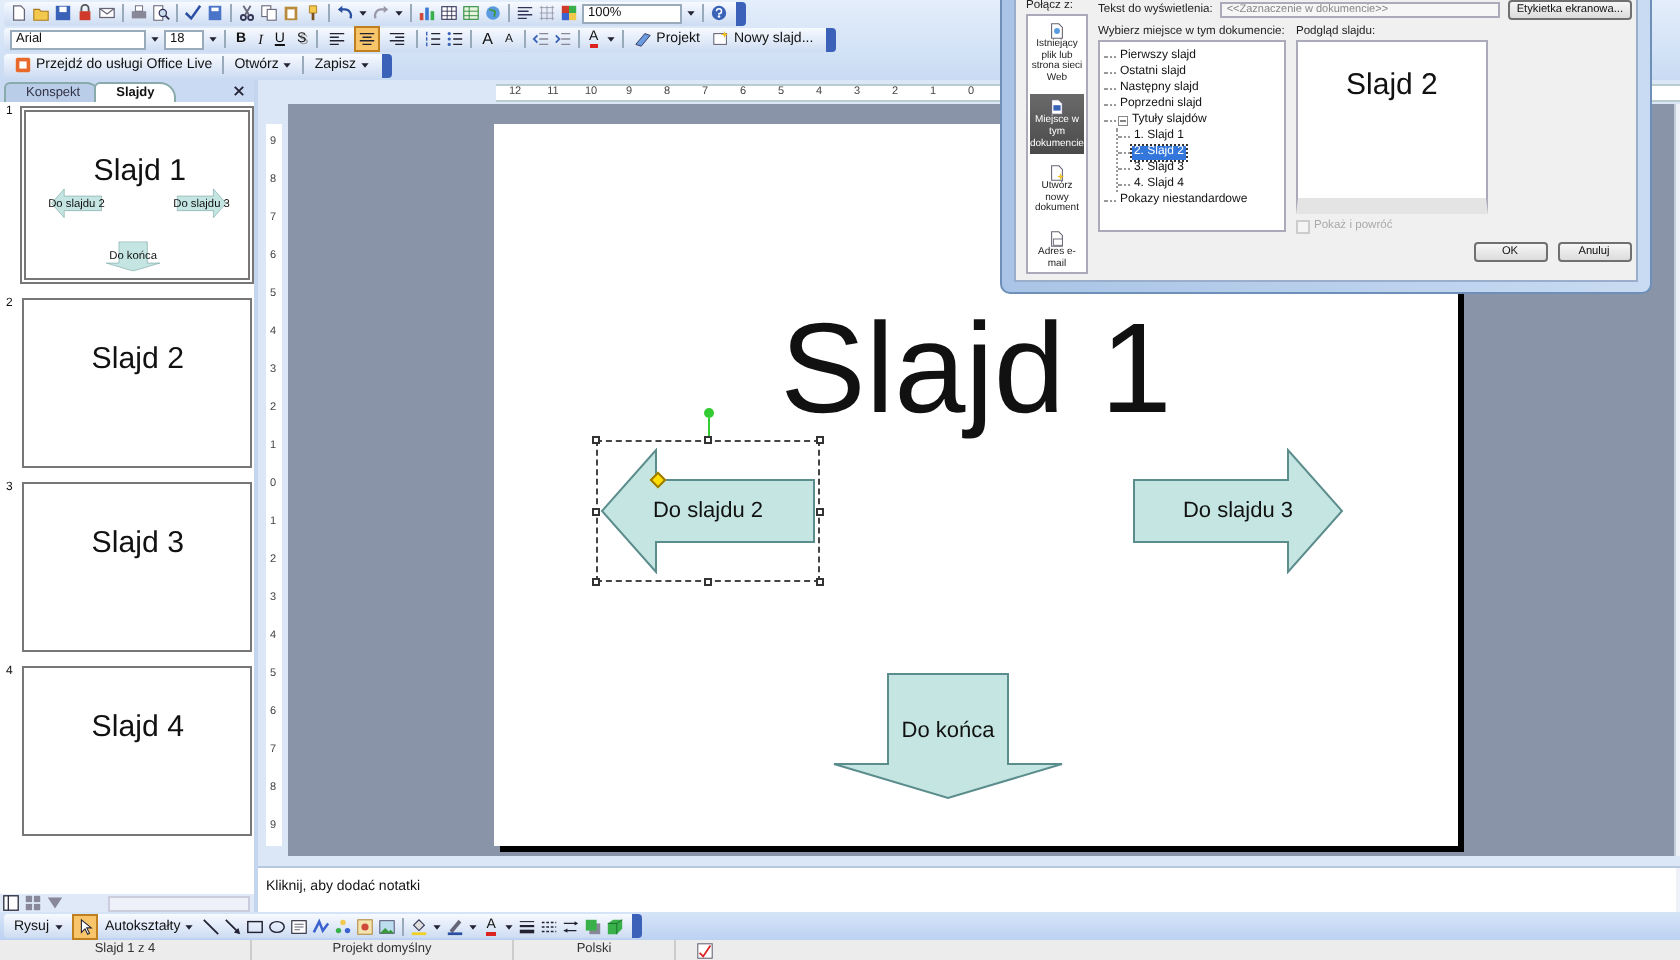 The height and width of the screenshot is (960, 1680). I want to click on align-right-icon, so click(397, 39).